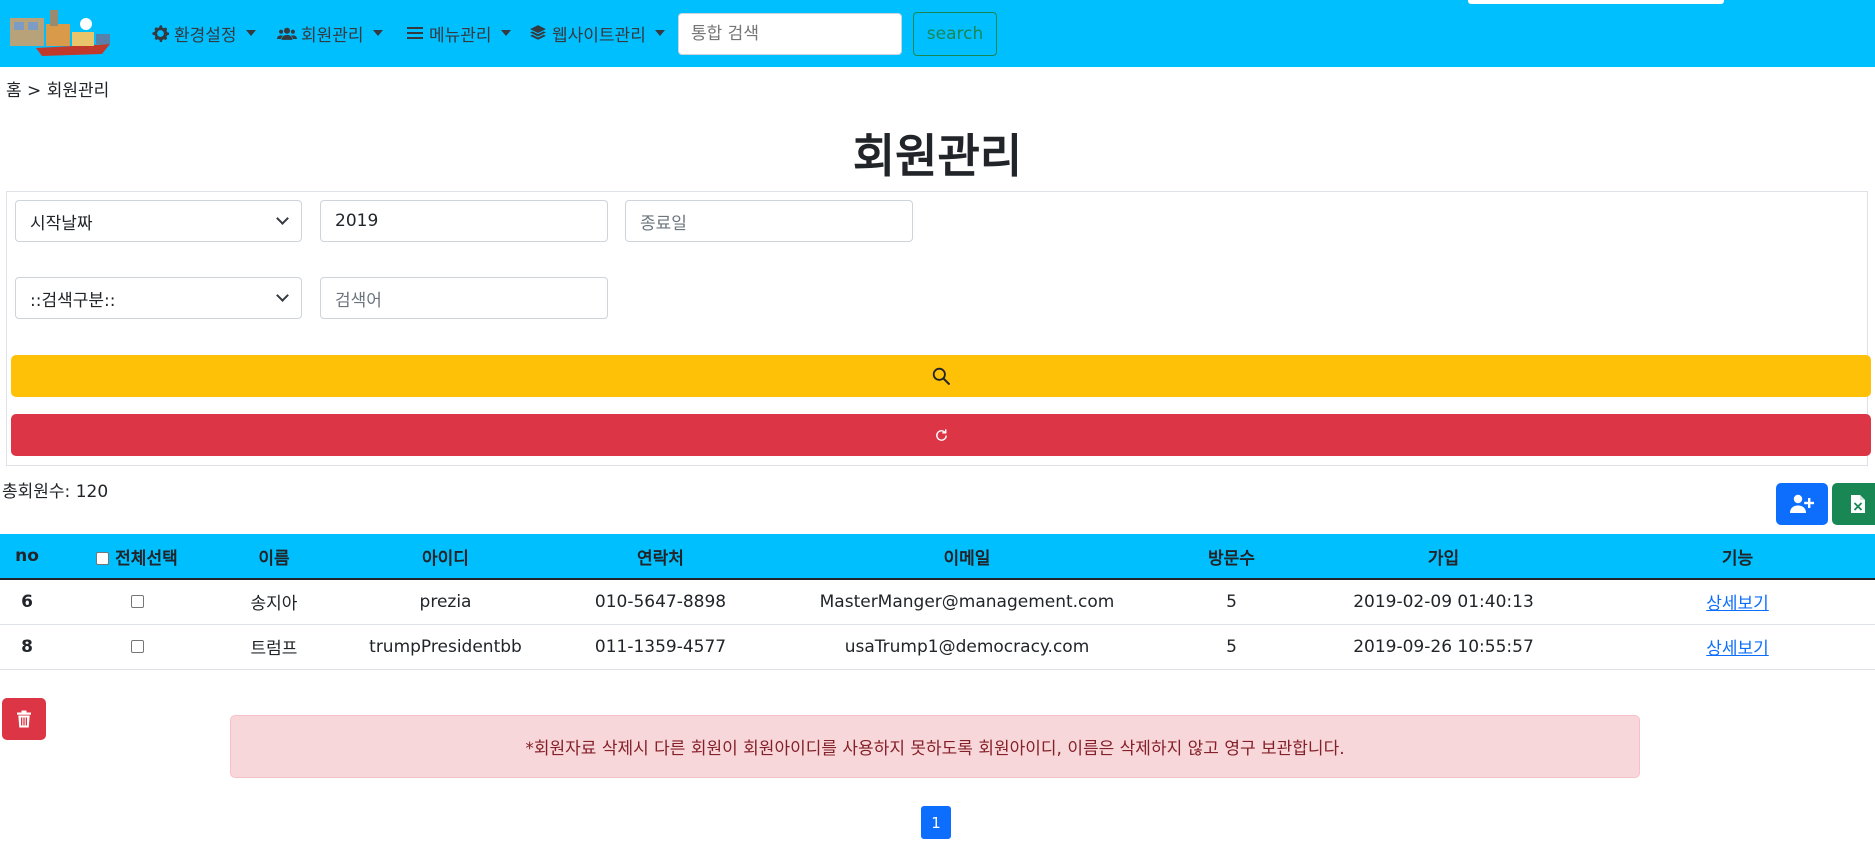 This screenshot has width=1875, height=854. I want to click on add-user-button, so click(1802, 504).